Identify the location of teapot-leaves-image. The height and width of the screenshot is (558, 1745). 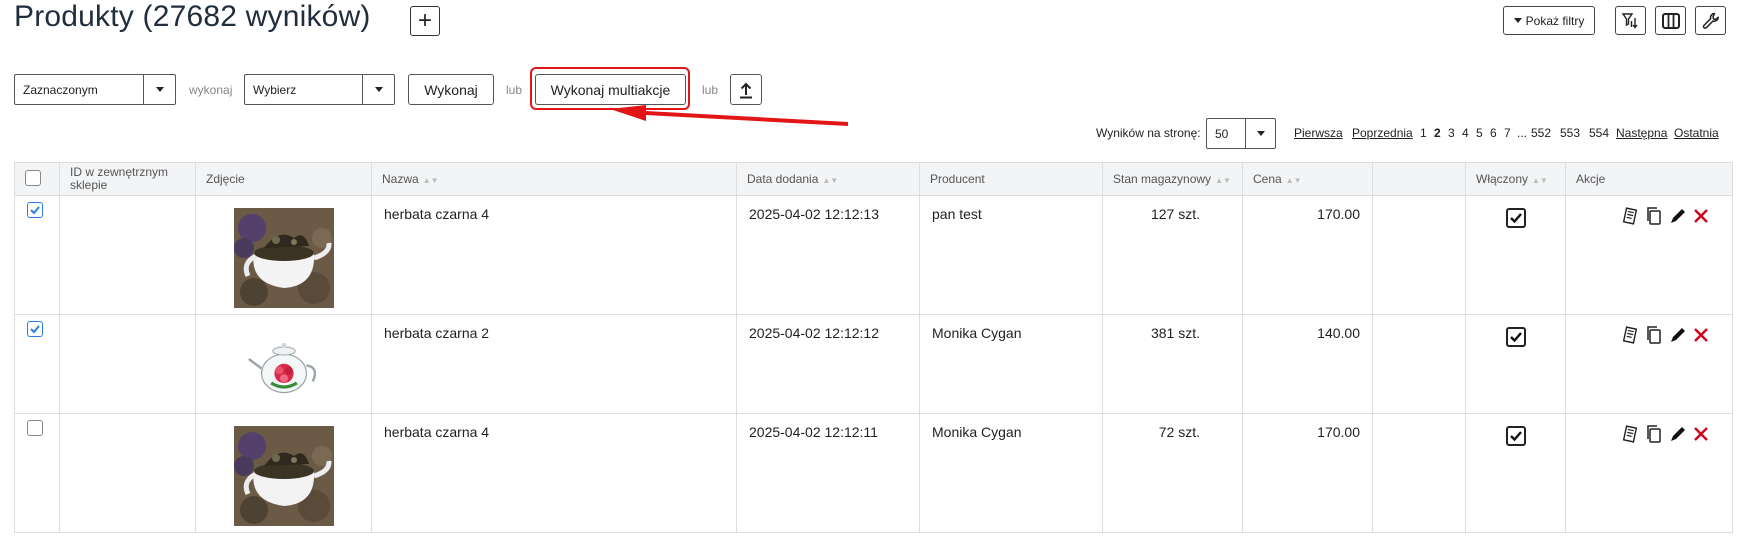
(283, 476).